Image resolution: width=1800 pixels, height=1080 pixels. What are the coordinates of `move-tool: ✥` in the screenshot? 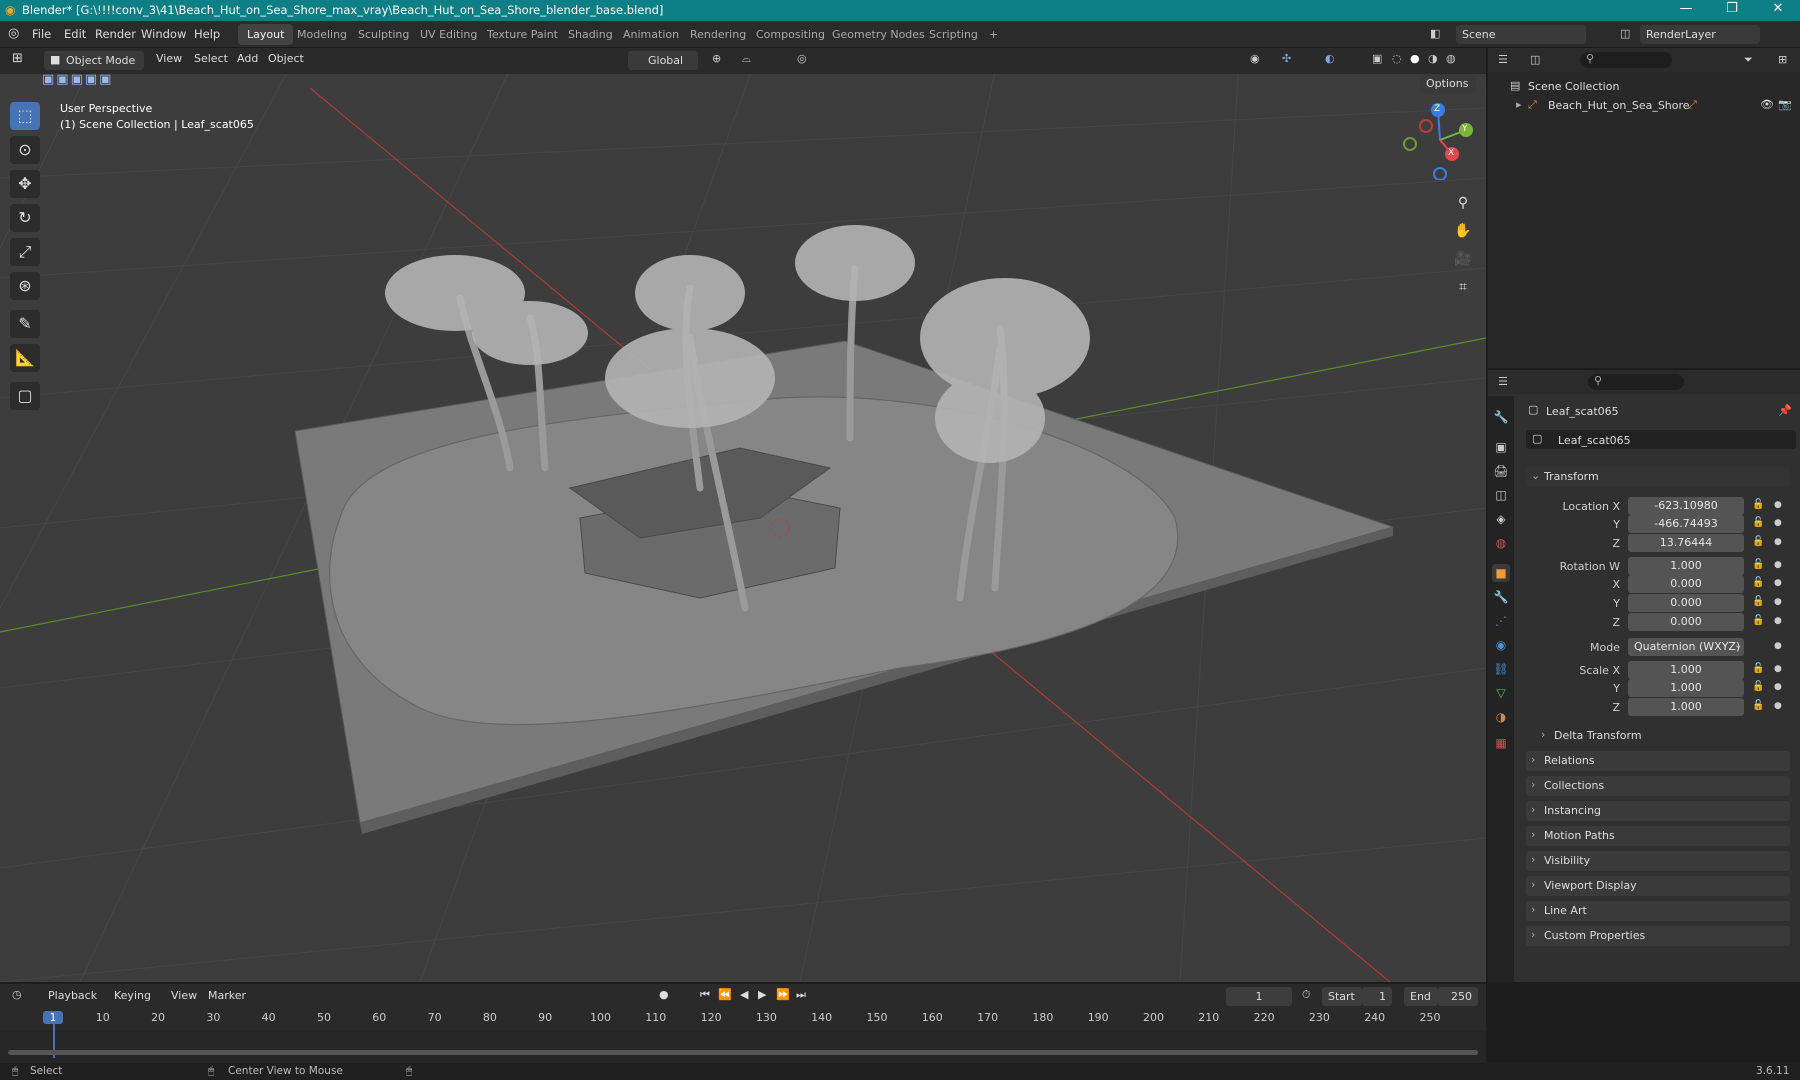 It's located at (25, 184).